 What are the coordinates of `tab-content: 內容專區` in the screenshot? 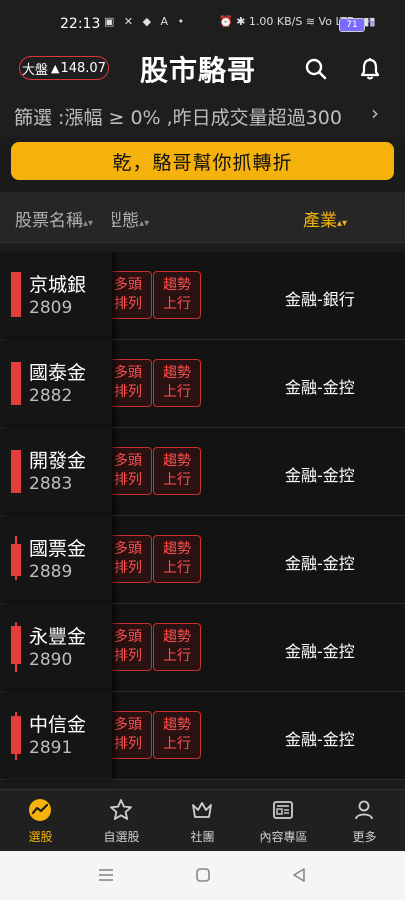 It's located at (283, 821).